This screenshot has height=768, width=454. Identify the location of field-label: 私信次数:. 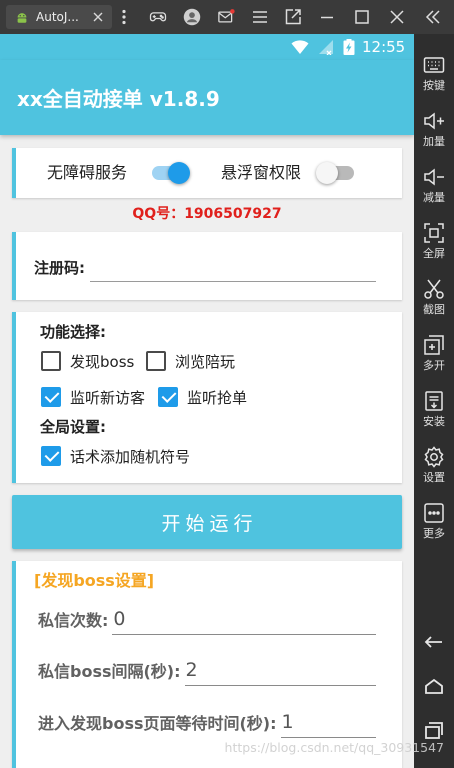
(73, 620).